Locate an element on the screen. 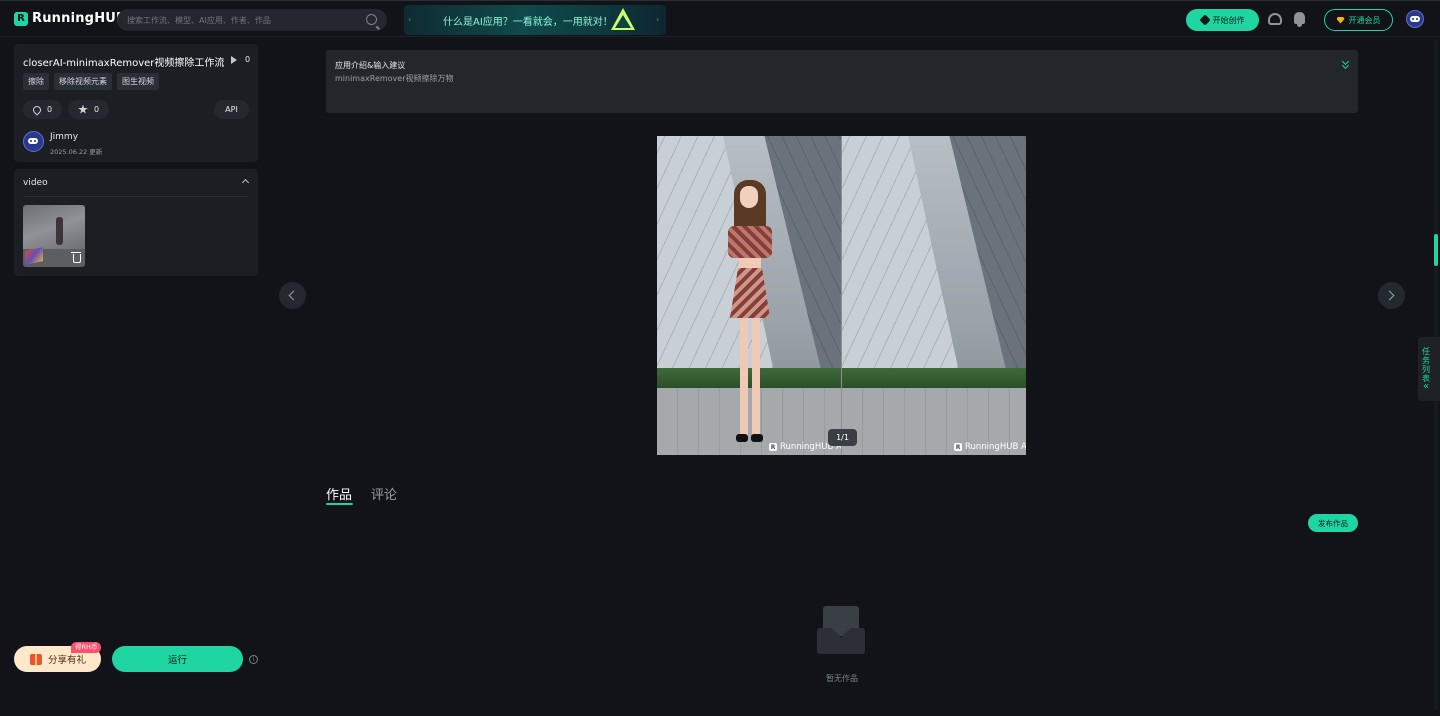 Image resolution: width=1440 pixels, height=716 pixels. logo-icon: R is located at coordinates (21, 18).